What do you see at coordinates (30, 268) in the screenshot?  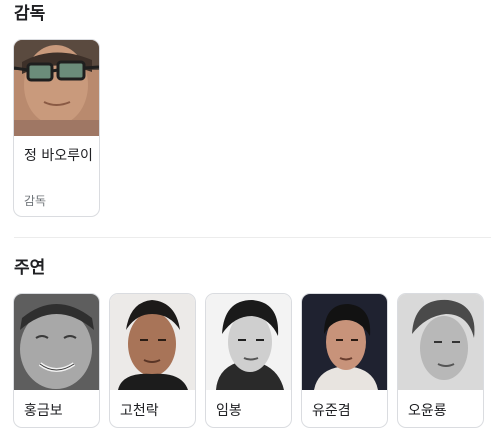 I see `cast-section-title: 주연` at bounding box center [30, 268].